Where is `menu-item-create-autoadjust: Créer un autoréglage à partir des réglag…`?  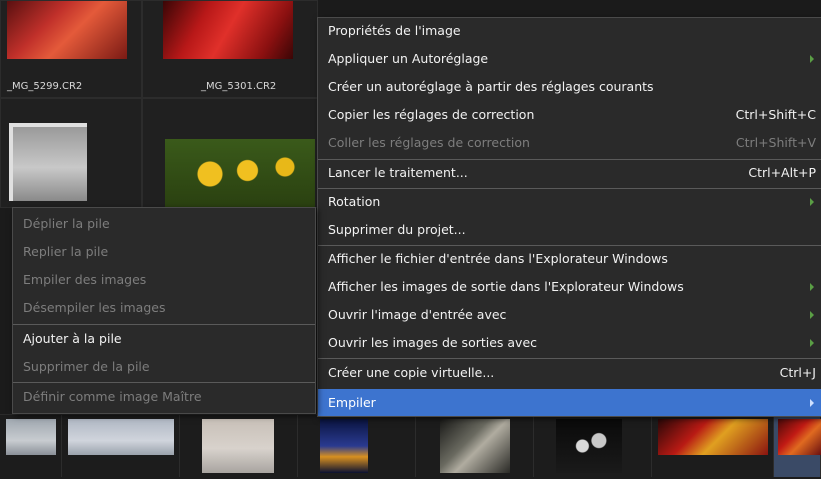 menu-item-create-autoadjust: Créer un autoréglage à partir des réglag… is located at coordinates (569, 86).